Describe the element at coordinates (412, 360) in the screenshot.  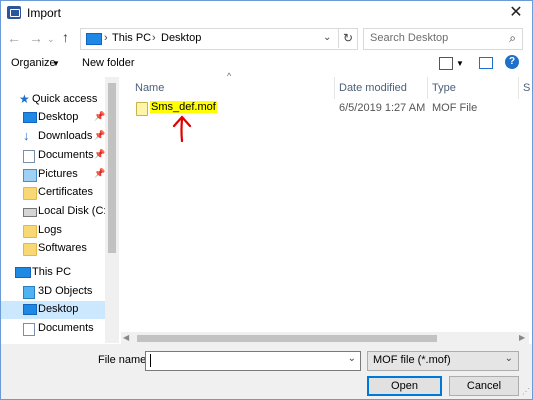
I see `file-type-filter-value: MOF file (*.mof)` at that location.